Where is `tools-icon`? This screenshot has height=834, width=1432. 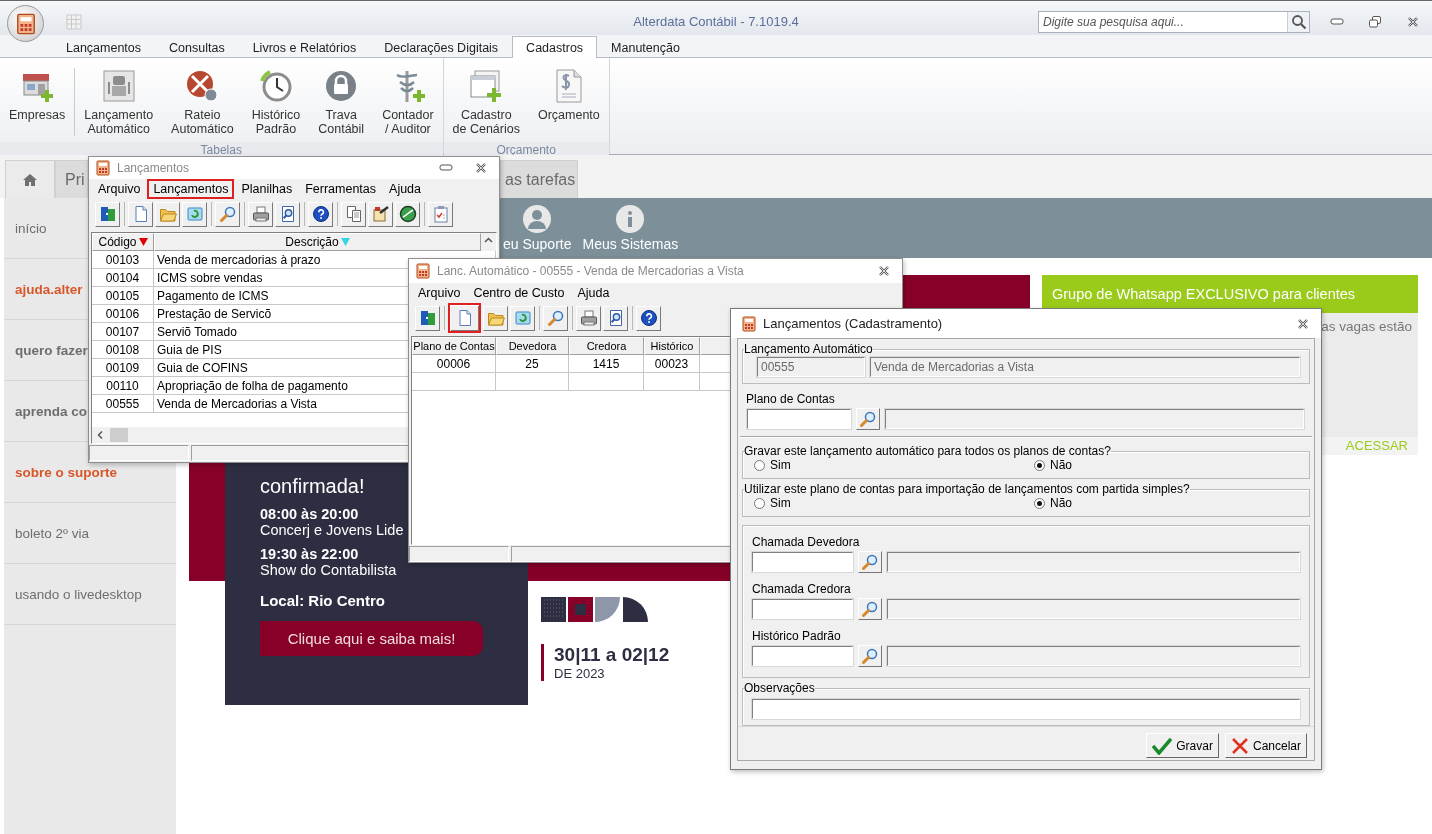
tools-icon is located at coordinates (380, 214).